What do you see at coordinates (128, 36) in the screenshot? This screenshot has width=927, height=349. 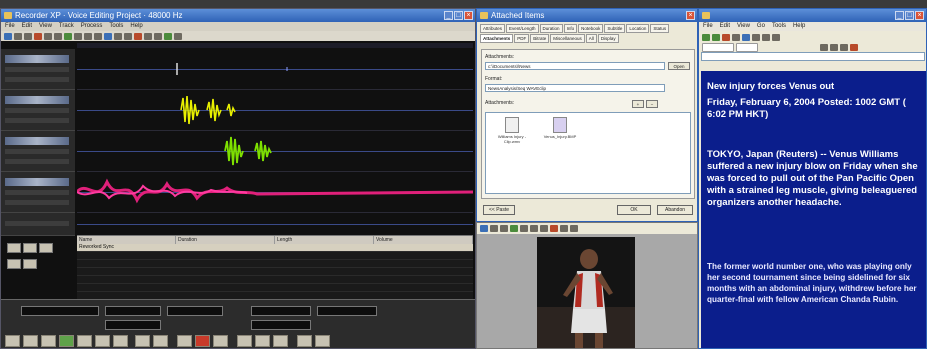 I see `marker-icon` at bounding box center [128, 36].